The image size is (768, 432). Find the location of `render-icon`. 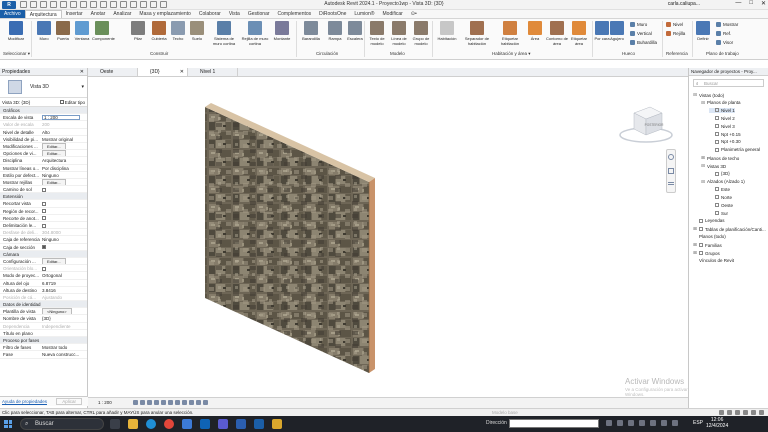

render-icon is located at coordinates (163, 402).